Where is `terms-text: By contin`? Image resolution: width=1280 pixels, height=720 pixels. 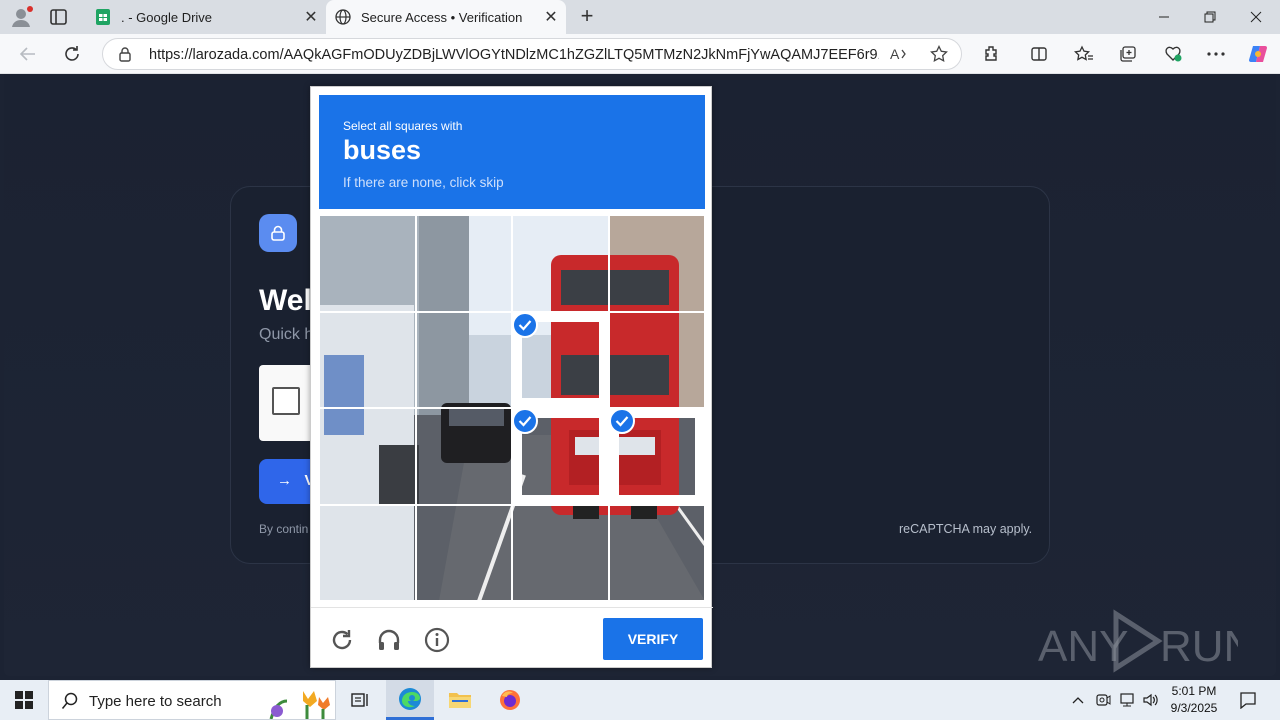 terms-text: By contin is located at coordinates (284, 529).